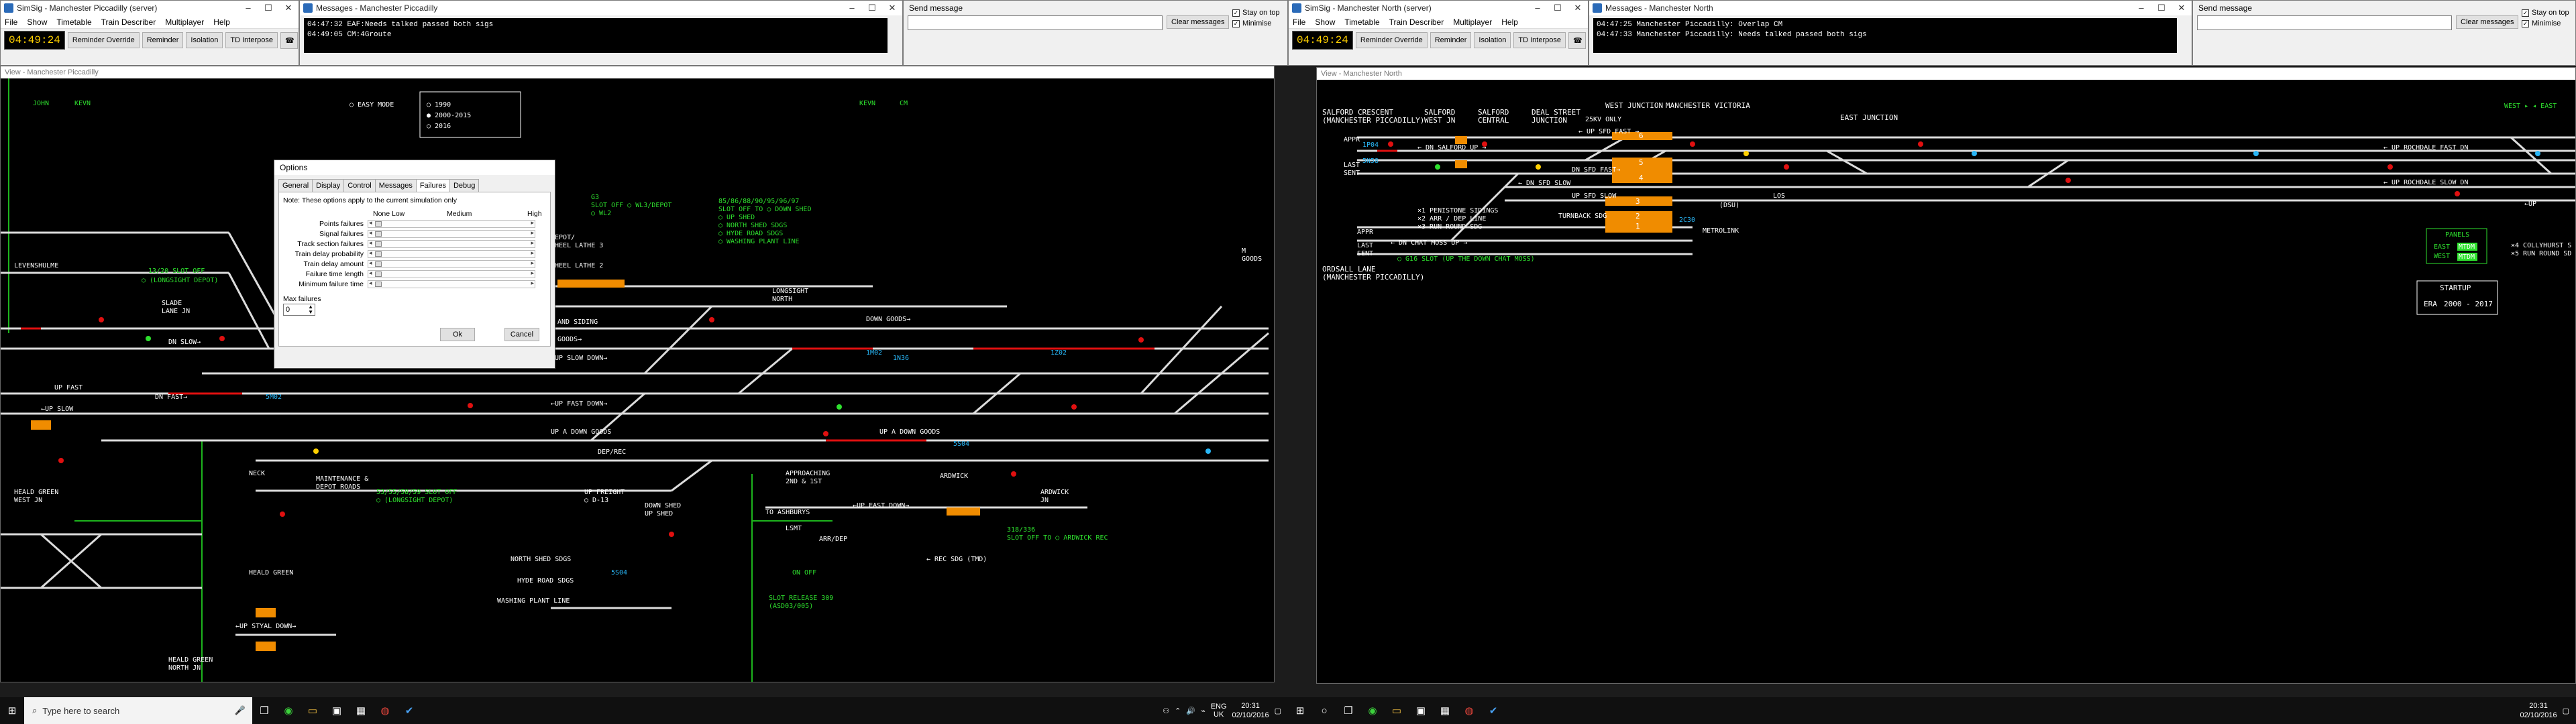 The height and width of the screenshot is (724, 2576). What do you see at coordinates (457, 334) in the screenshot?
I see `ok-button: Ok` at bounding box center [457, 334].